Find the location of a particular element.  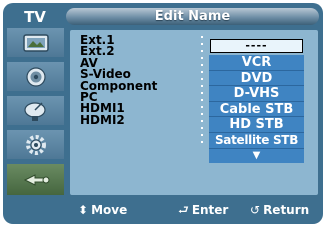

return-icon: ↺ is located at coordinates (255, 210).